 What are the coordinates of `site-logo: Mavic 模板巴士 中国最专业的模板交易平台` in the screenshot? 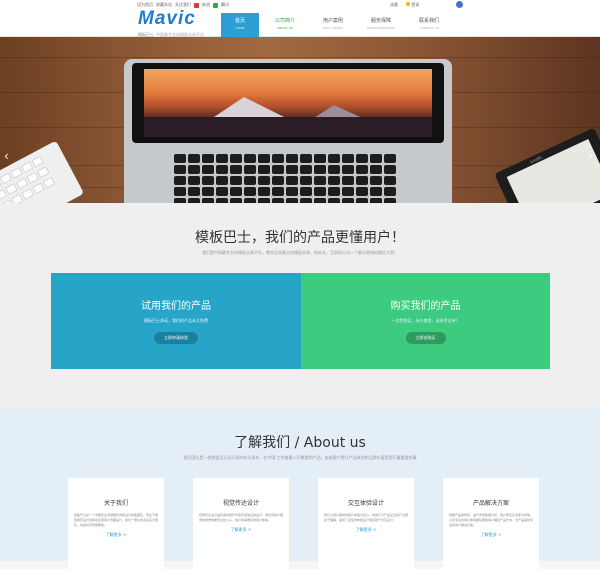 It's located at (178, 22).